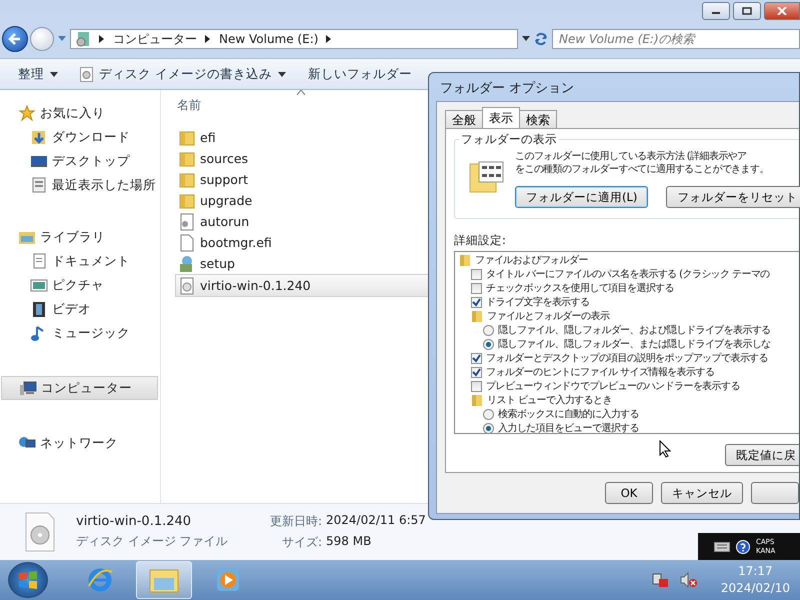  I want to click on dialog-title: フォルダー オプション, so click(507, 89).